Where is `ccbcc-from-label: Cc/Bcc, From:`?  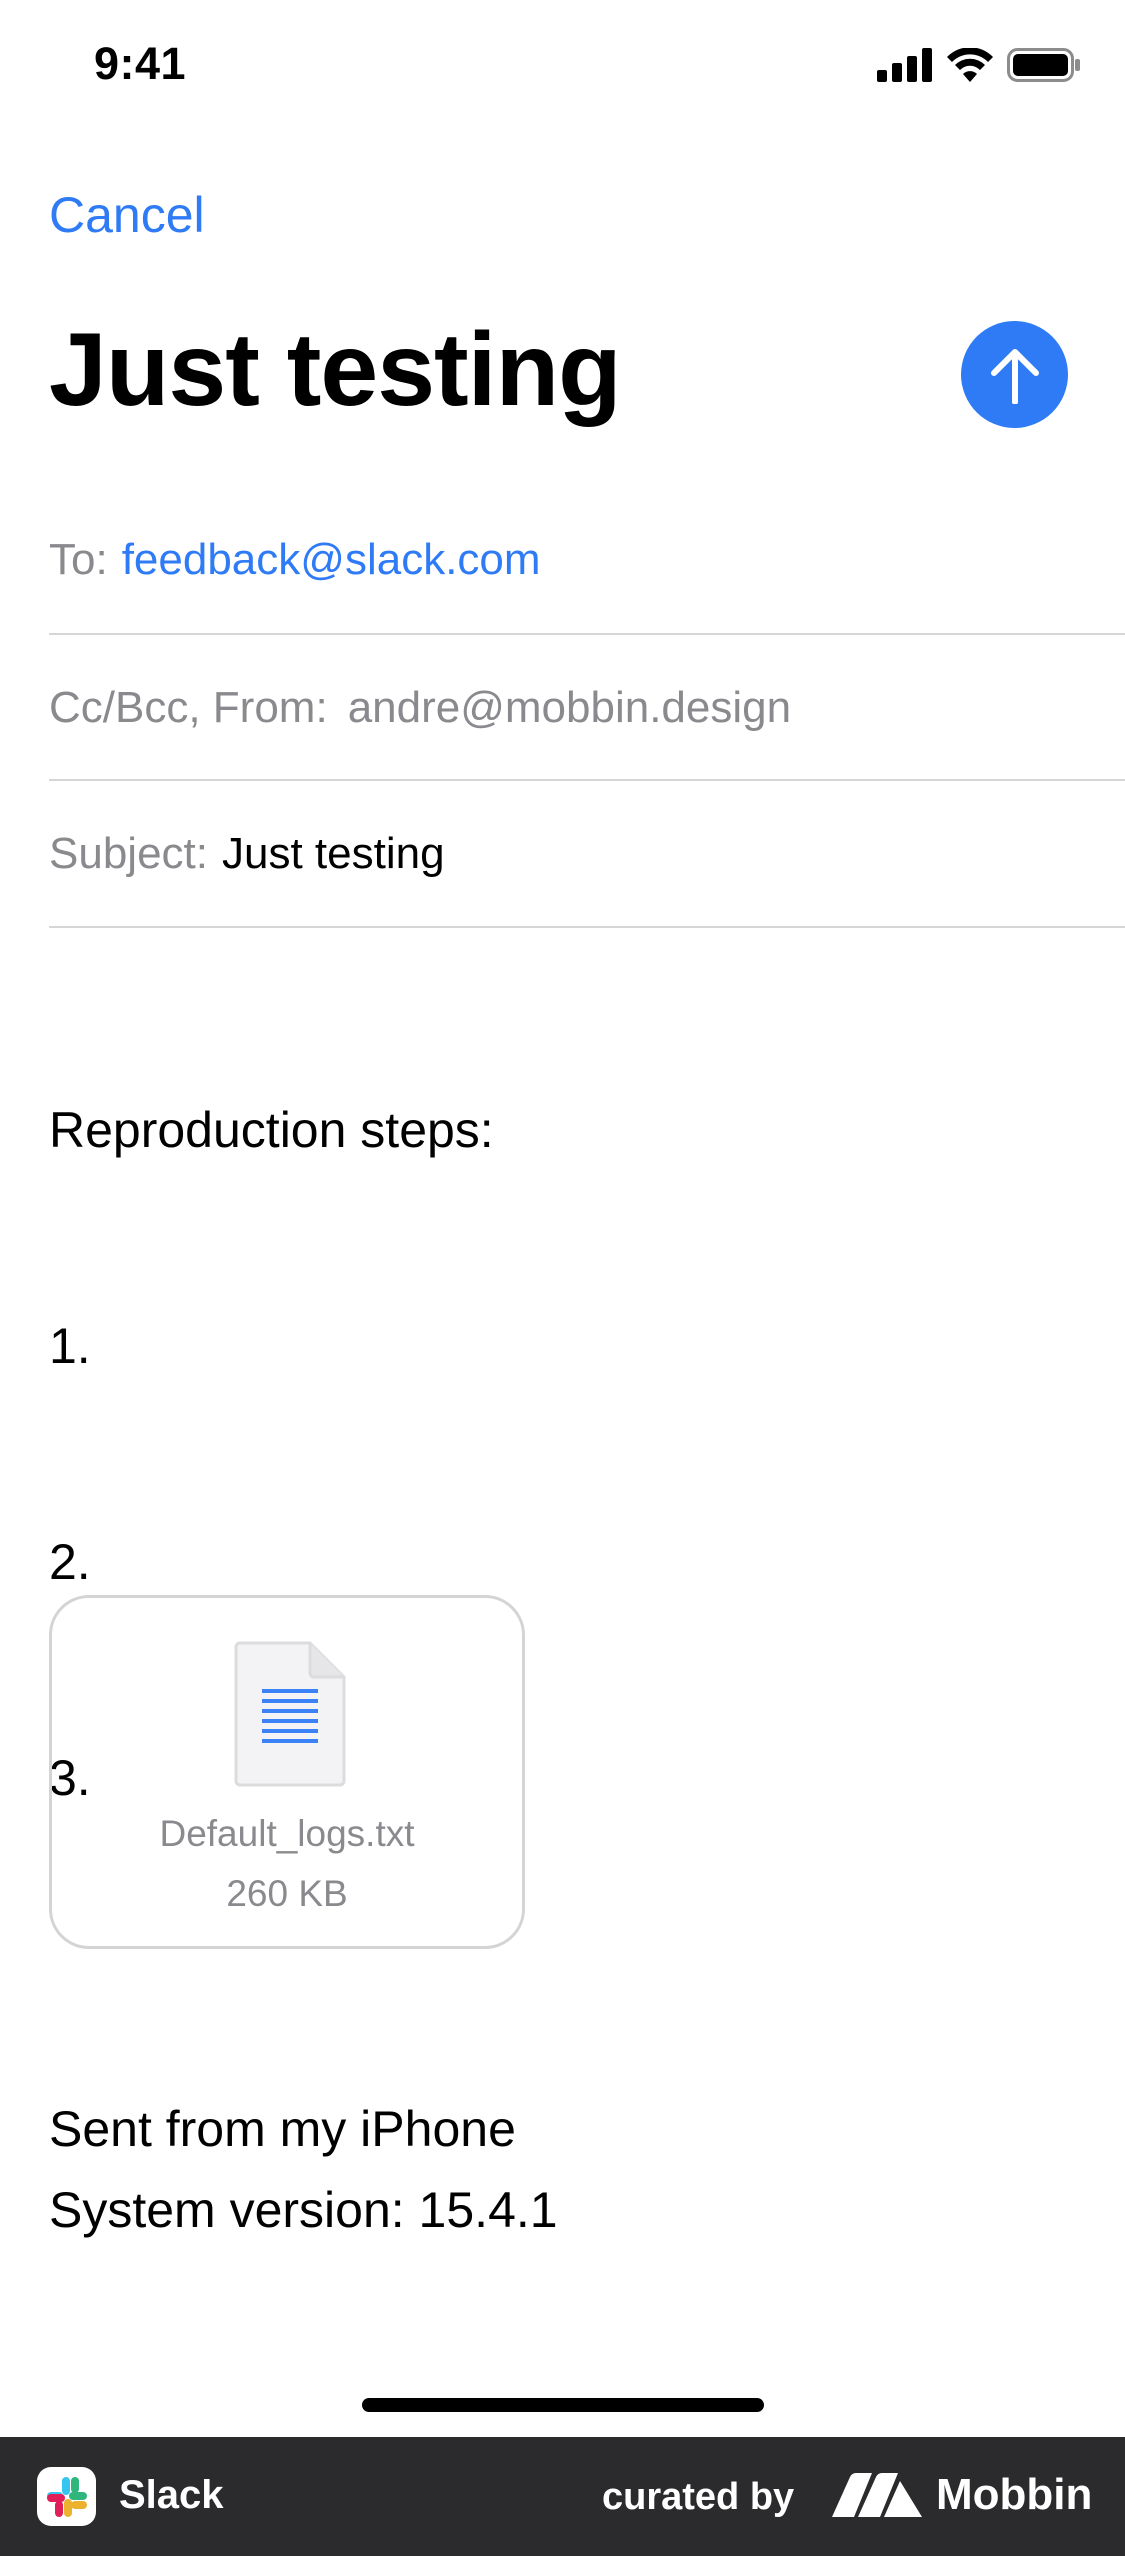 ccbcc-from-label: Cc/Bcc, From: is located at coordinates (188, 707).